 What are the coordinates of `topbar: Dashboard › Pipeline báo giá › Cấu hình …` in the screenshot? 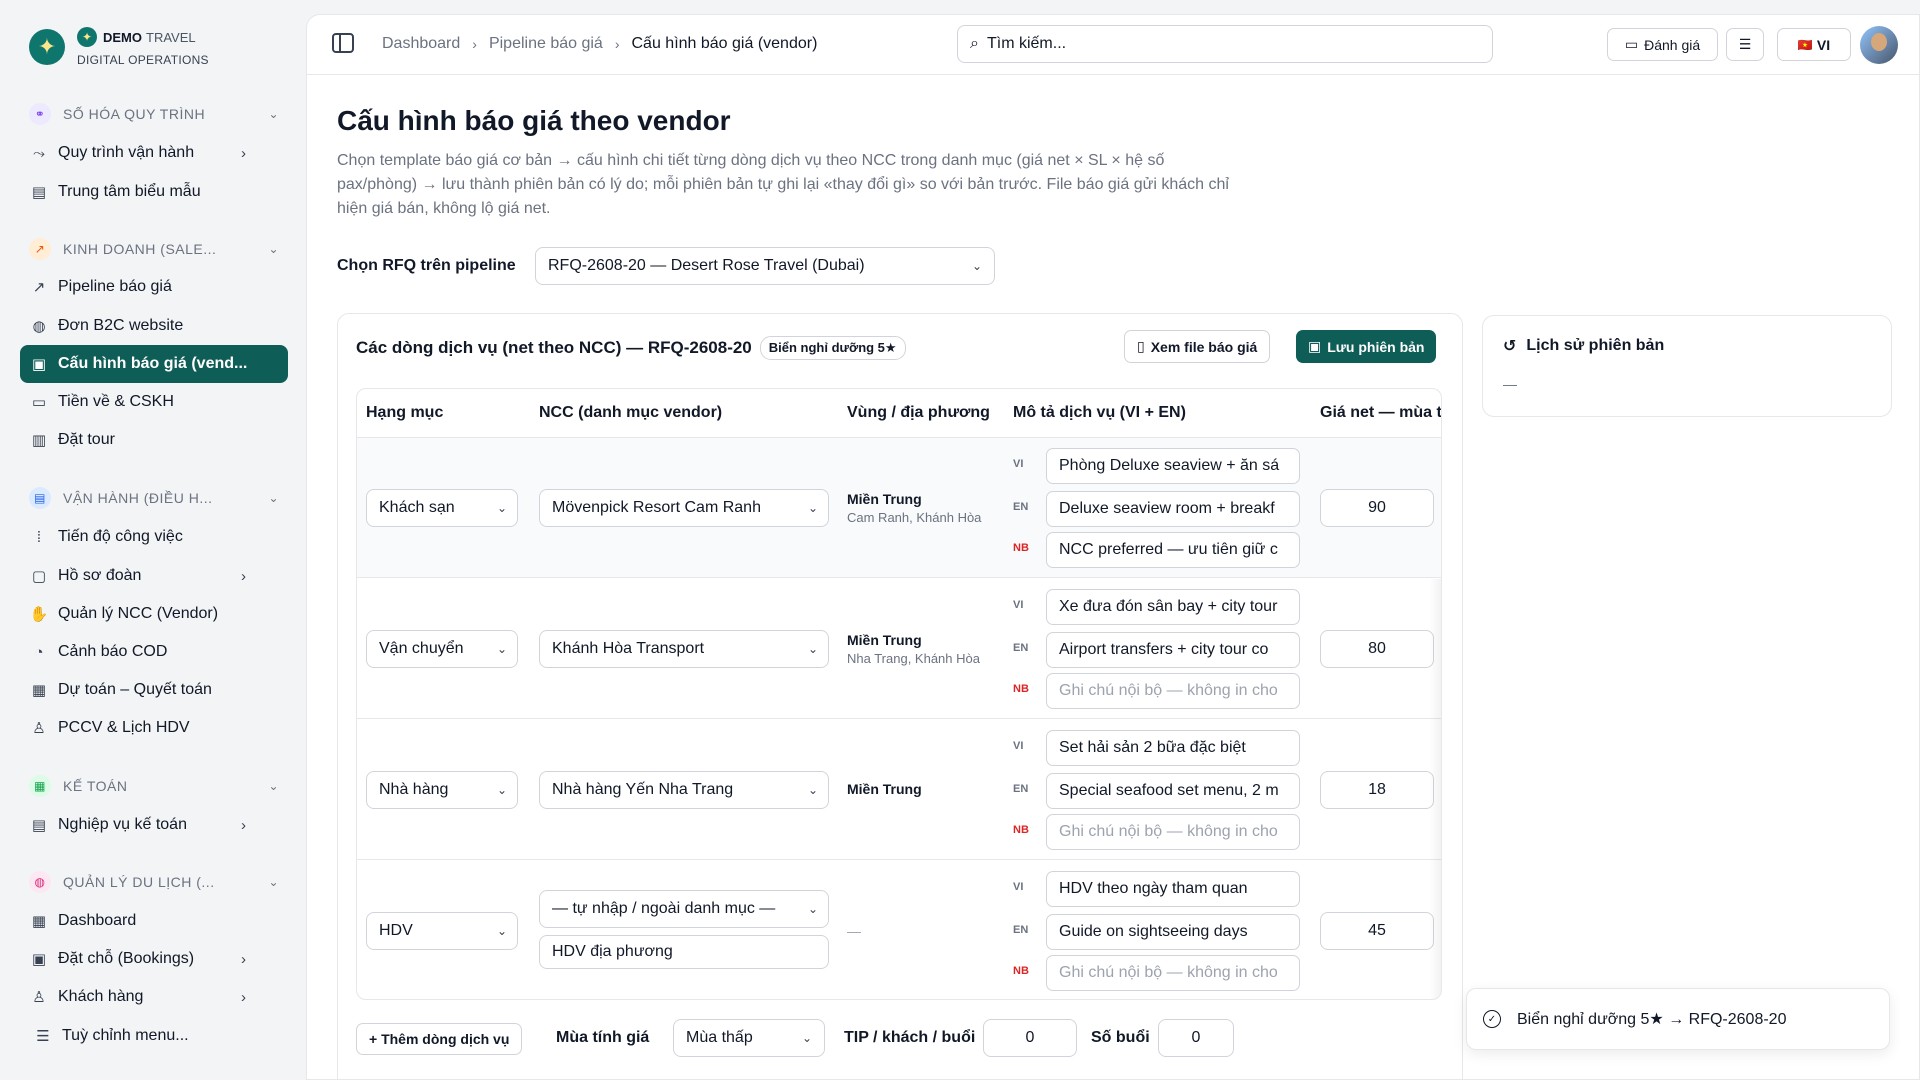 It's located at (1113, 45).